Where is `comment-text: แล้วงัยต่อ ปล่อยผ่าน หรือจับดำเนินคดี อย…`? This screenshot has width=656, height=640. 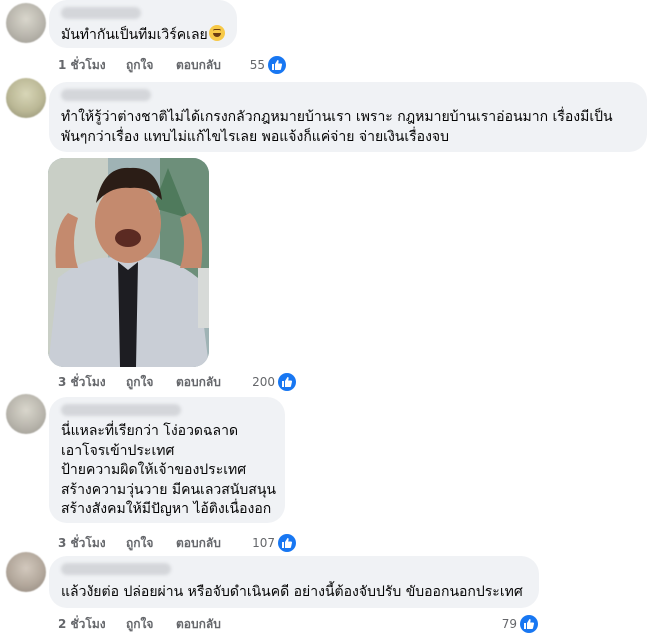 comment-text: แล้วงัยต่อ ปล่อยผ่าน หรือจับดำเนินคดี อย… is located at coordinates (292, 592).